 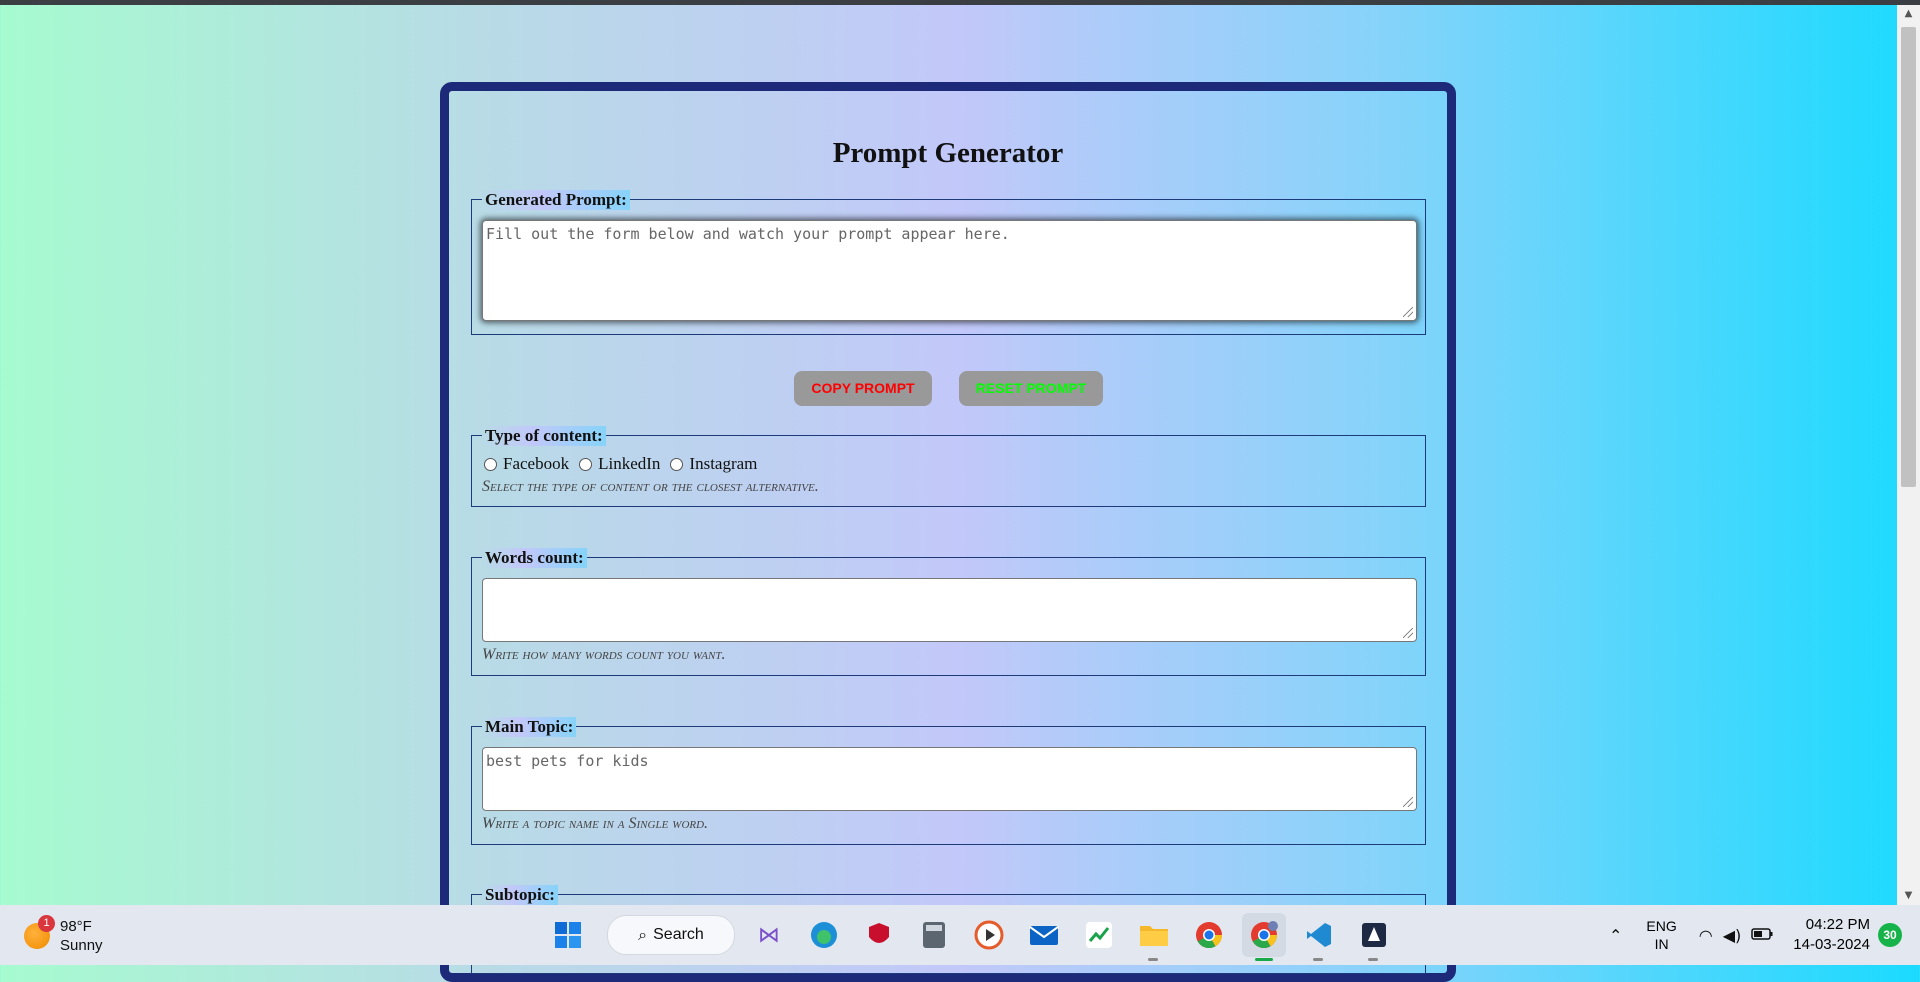 I want to click on mail-icon, so click(x=1044, y=935).